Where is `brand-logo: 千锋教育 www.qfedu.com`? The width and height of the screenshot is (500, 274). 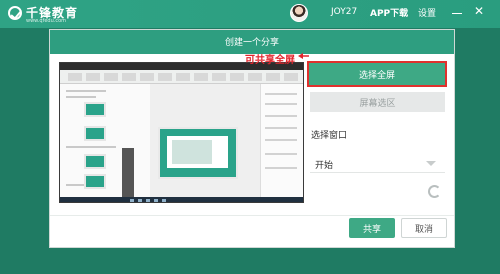
brand-logo: 千锋教育 www.qfedu.com is located at coordinates (48, 15).